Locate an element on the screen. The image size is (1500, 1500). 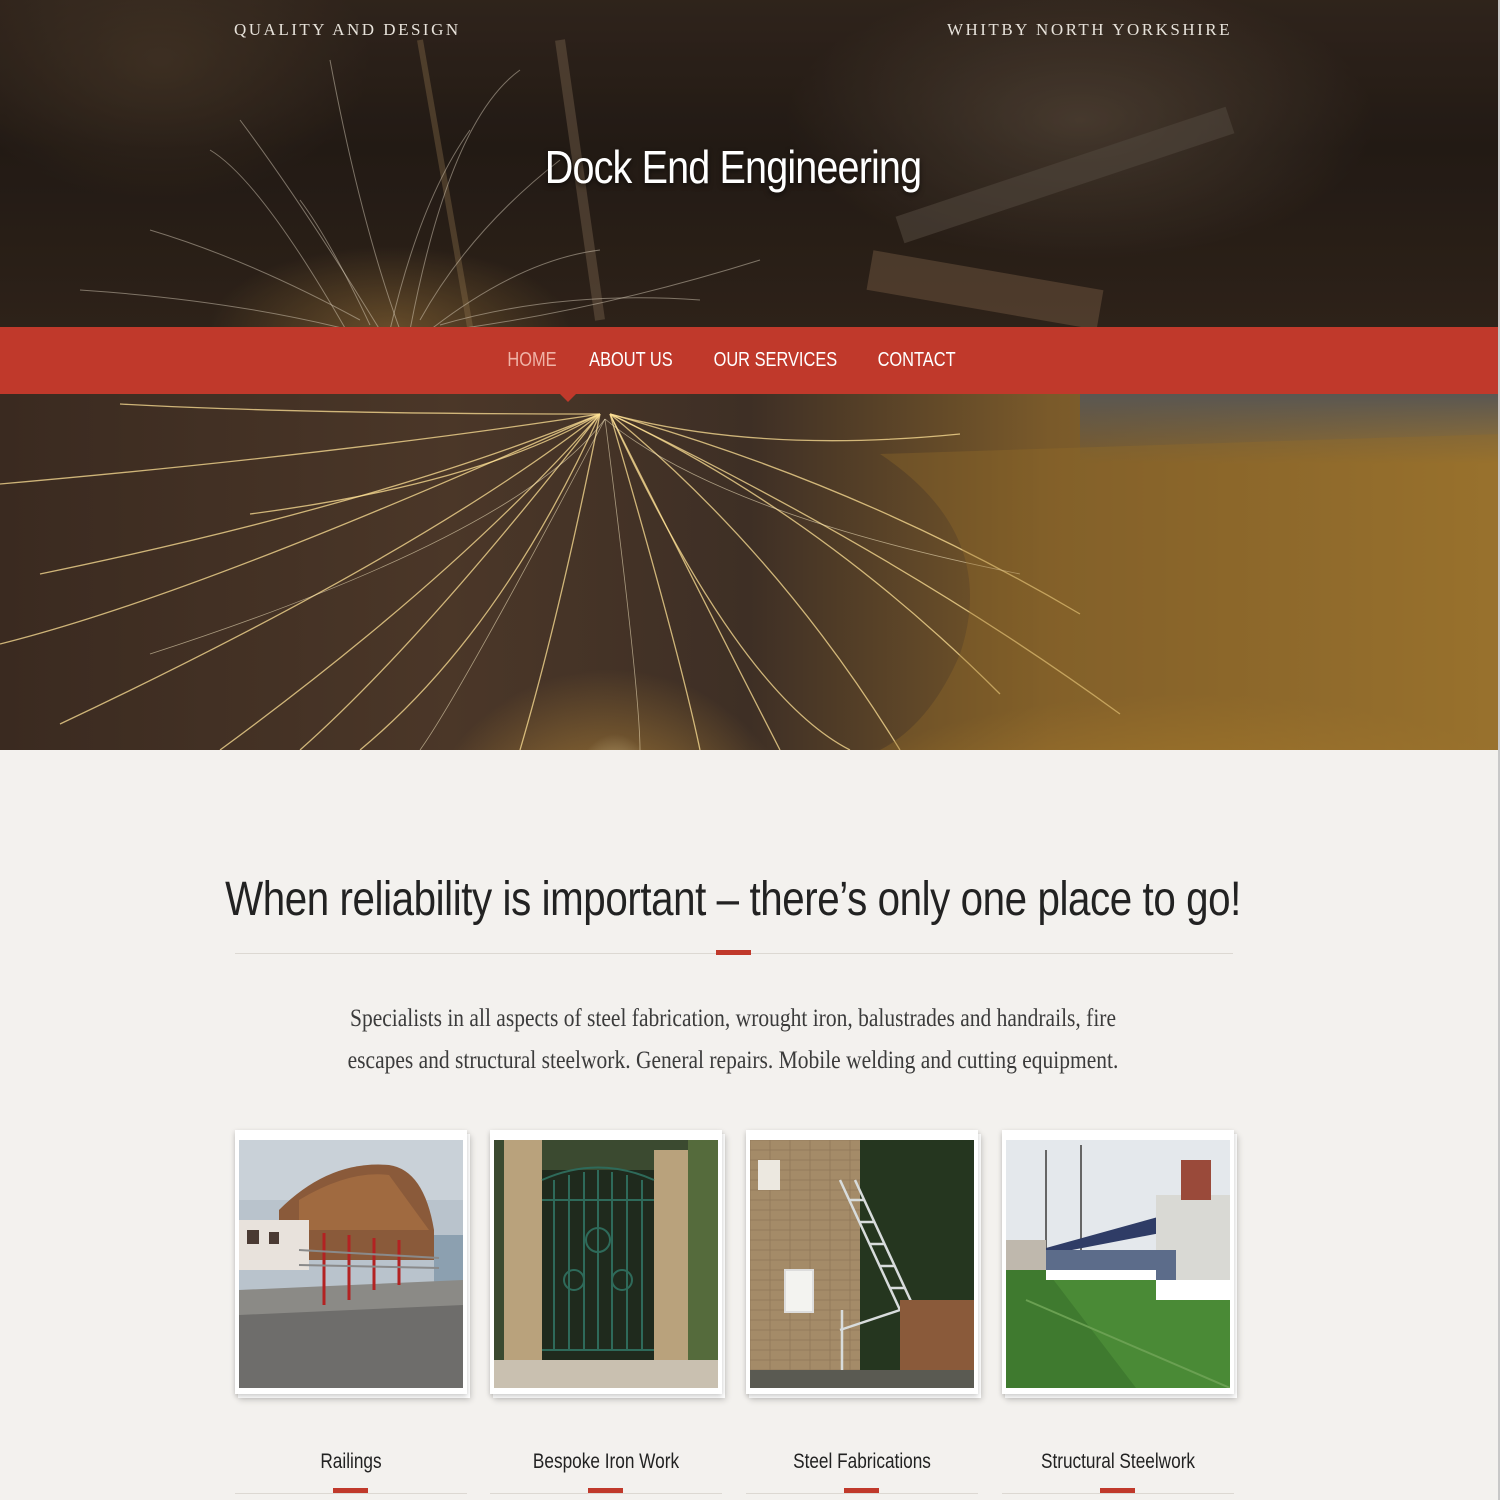
main-navigation: HOME ABOUT US OUR SERVICES CONTACT is located at coordinates (750, 360).